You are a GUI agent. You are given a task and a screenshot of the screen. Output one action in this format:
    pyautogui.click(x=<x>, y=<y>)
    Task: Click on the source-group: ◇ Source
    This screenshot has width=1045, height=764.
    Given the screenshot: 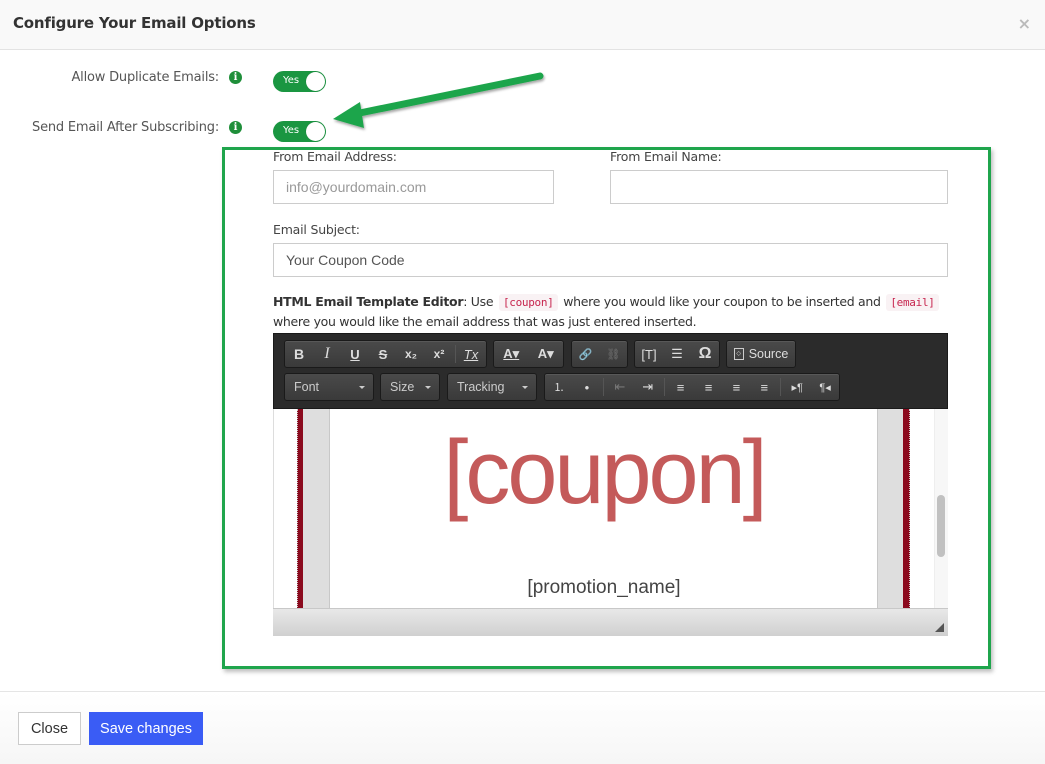 What is the action you would take?
    pyautogui.click(x=761, y=354)
    